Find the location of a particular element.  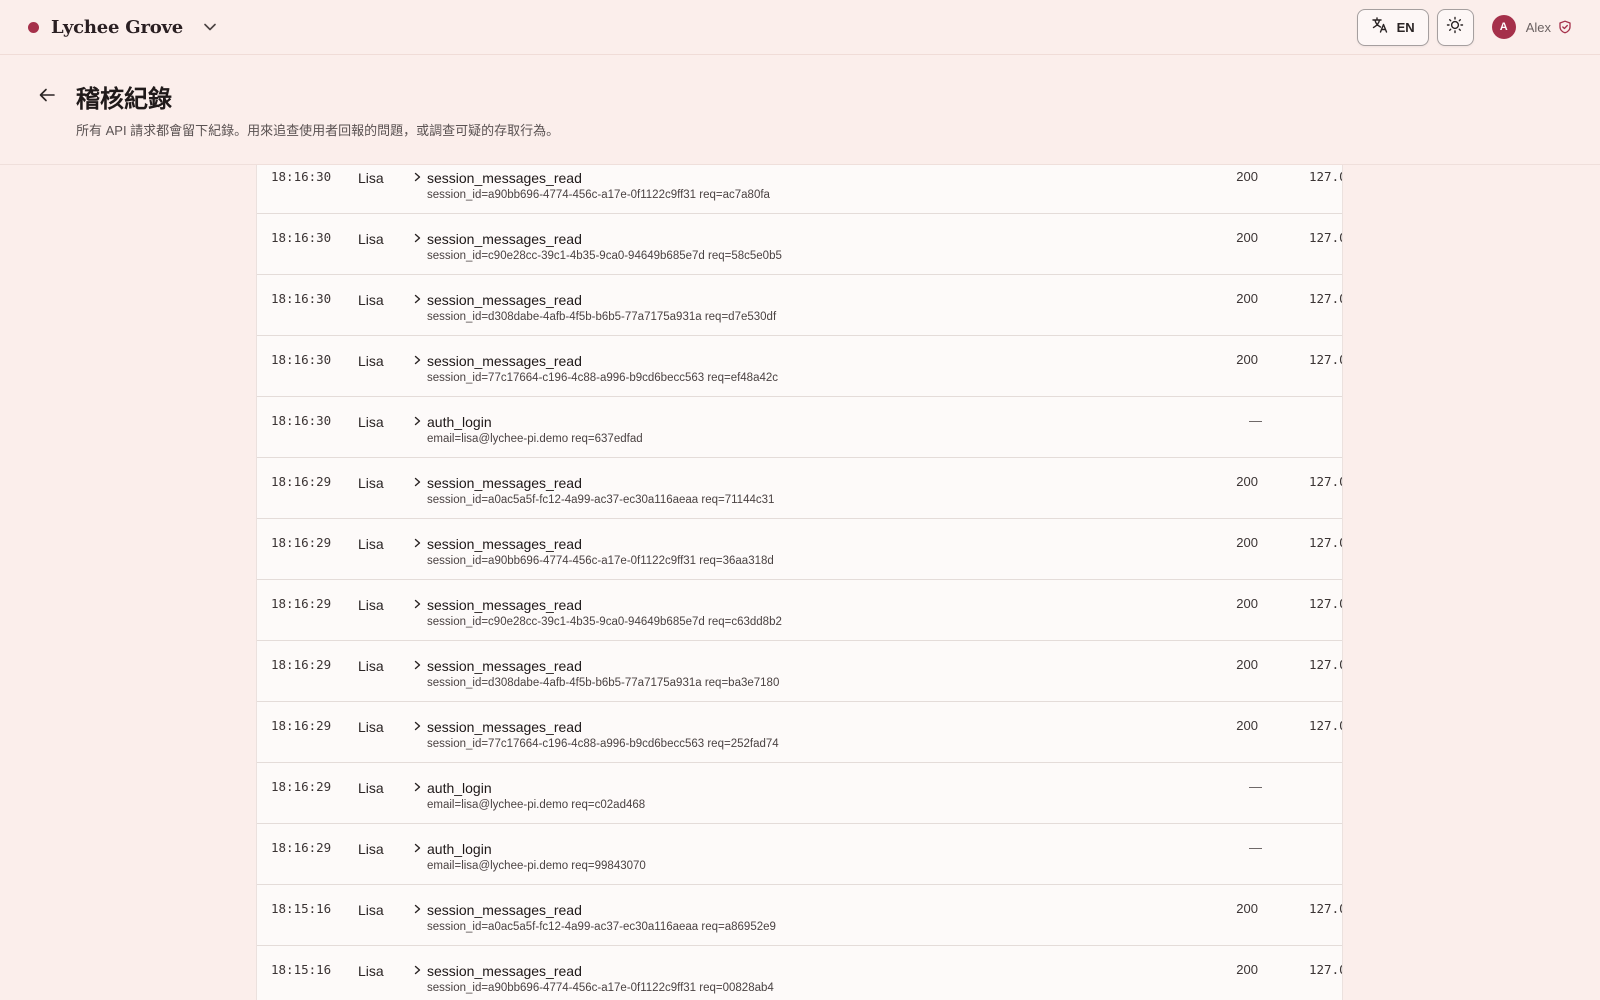

page-subtitle: 所有 API 請求都會留下紀錄。用來追查使用者回報的問題，或調查可疑的存取行為。 is located at coordinates (318, 130).